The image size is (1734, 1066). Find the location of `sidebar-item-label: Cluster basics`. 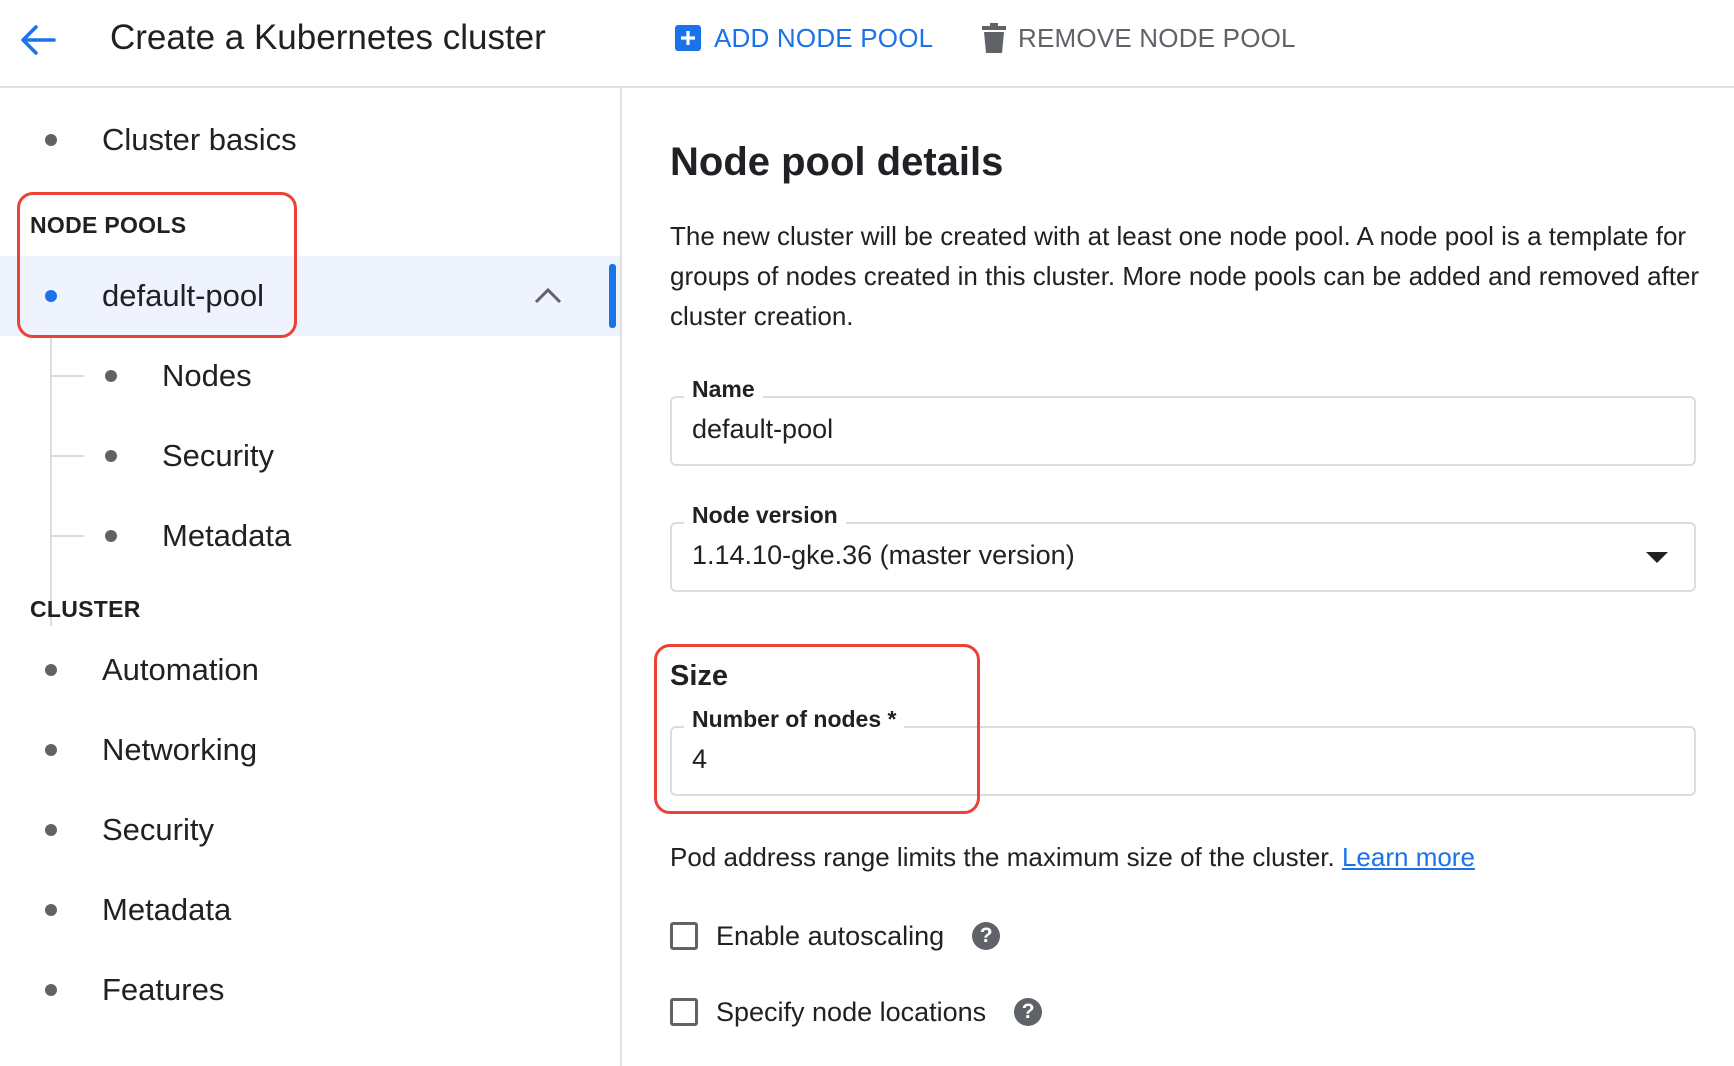

sidebar-item-label: Cluster basics is located at coordinates (199, 139).